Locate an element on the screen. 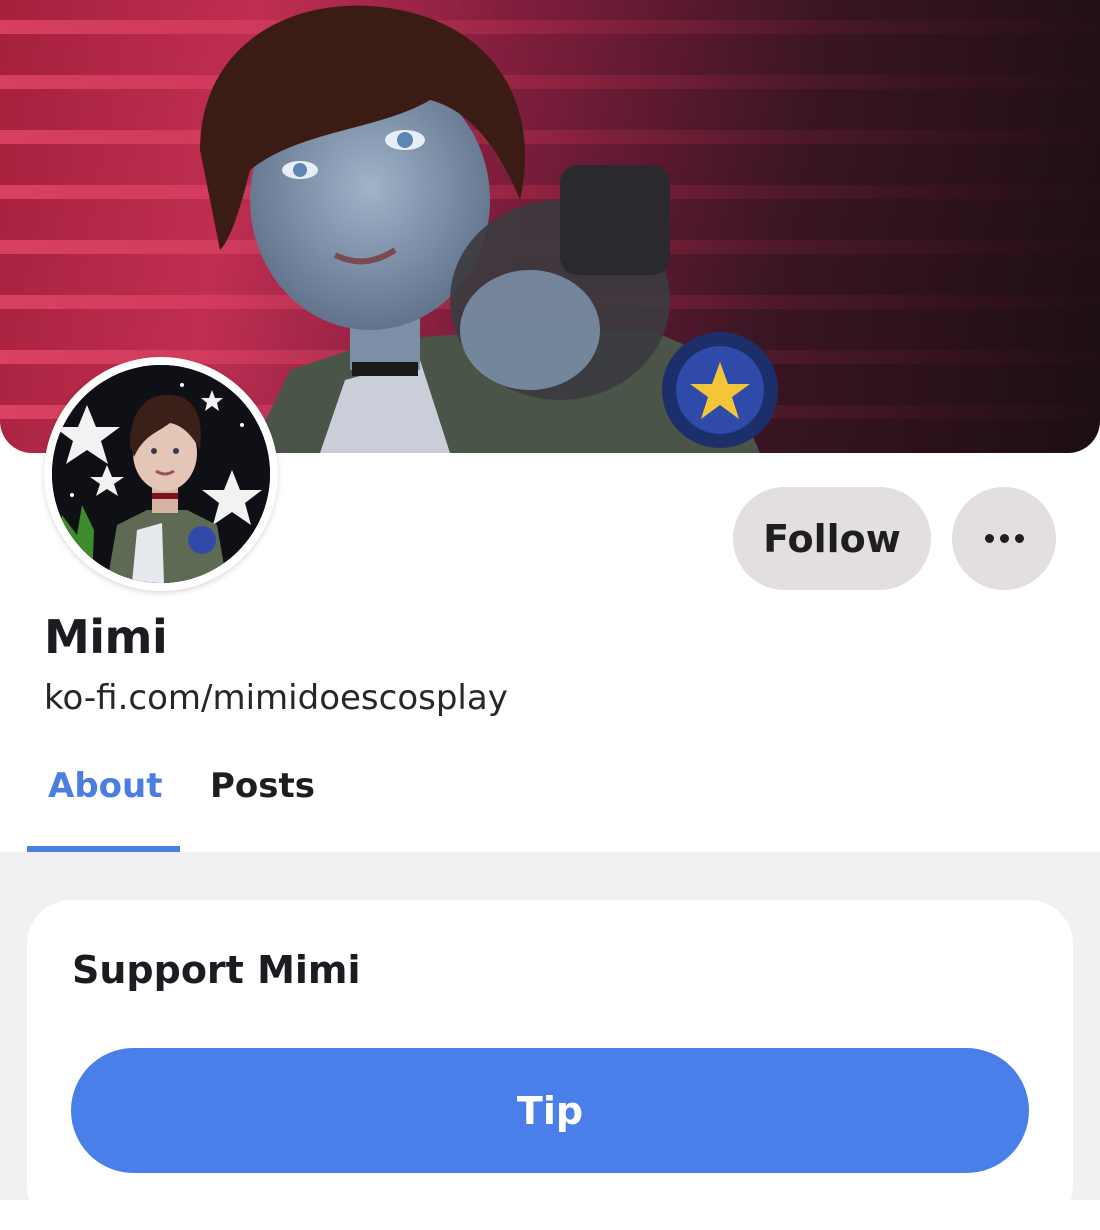  avatar-image is located at coordinates (161, 474).